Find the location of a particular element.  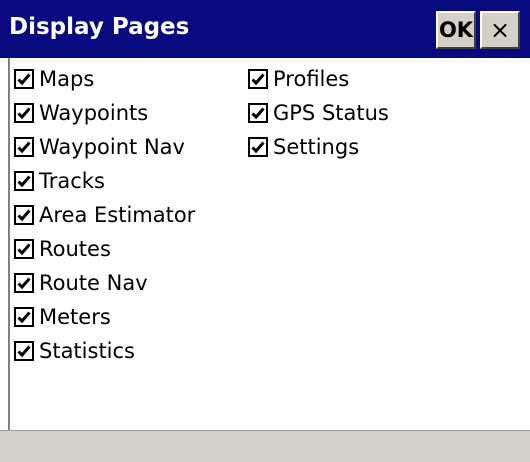

page-label-routes: Routes is located at coordinates (75, 249).